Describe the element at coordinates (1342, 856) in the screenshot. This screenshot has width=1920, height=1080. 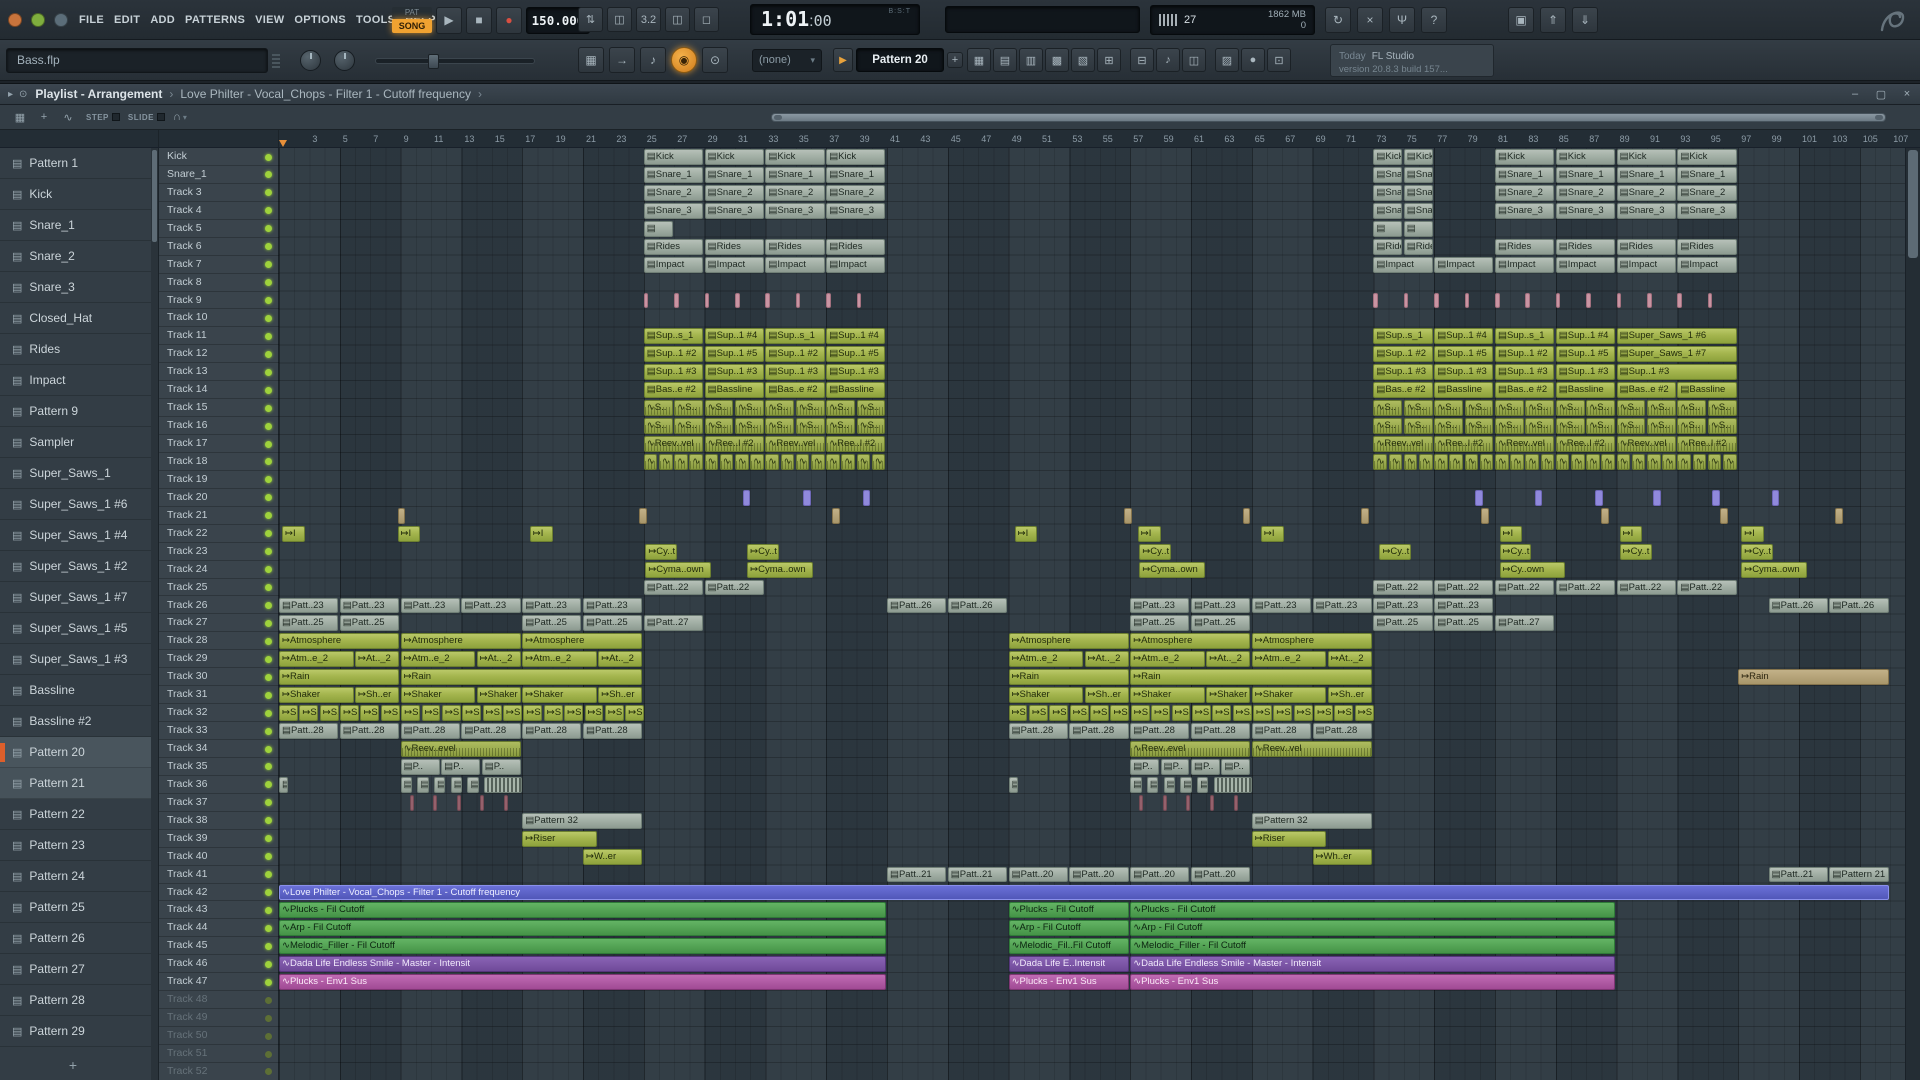
I see `clip: ↦Wh..er` at that location.